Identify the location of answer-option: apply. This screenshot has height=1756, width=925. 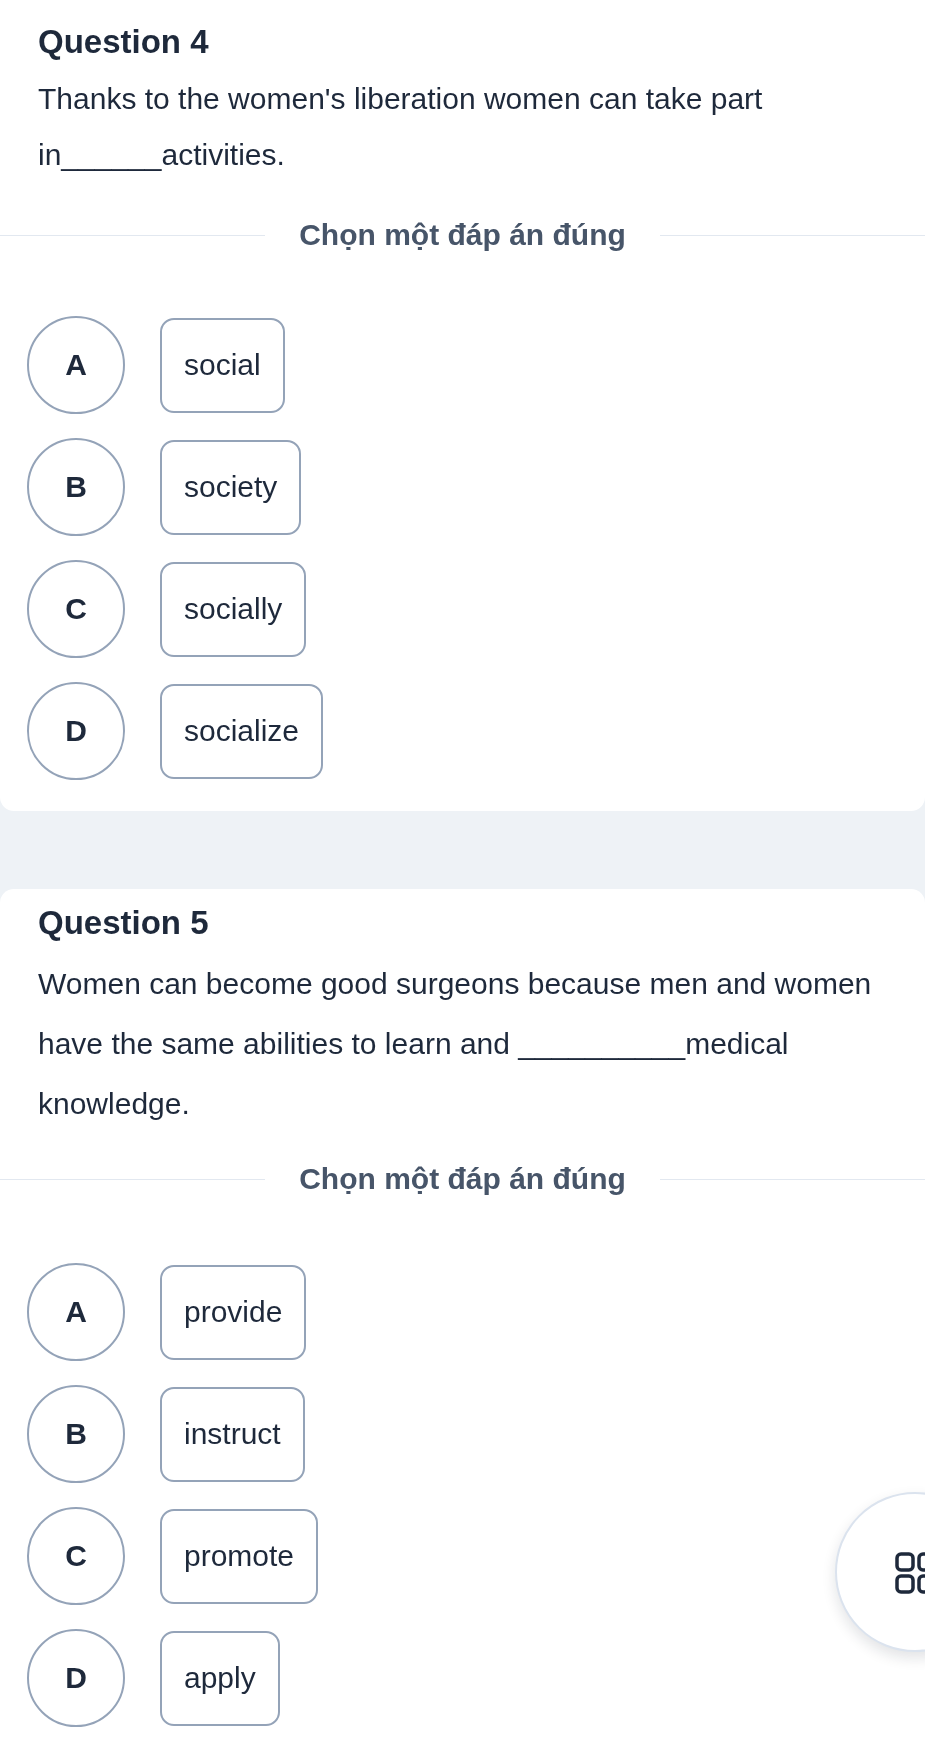
(220, 1678).